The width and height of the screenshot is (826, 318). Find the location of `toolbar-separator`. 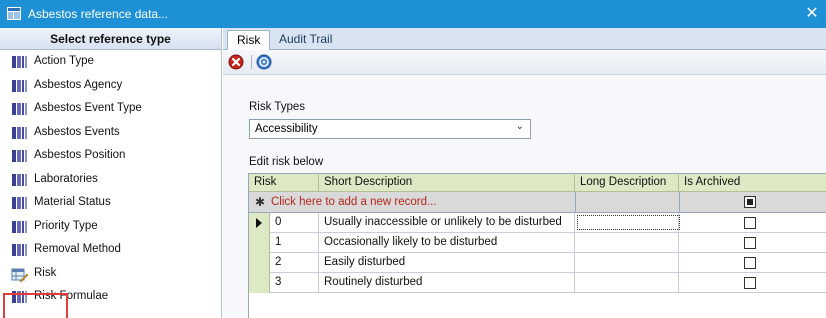

toolbar-separator is located at coordinates (251, 62).